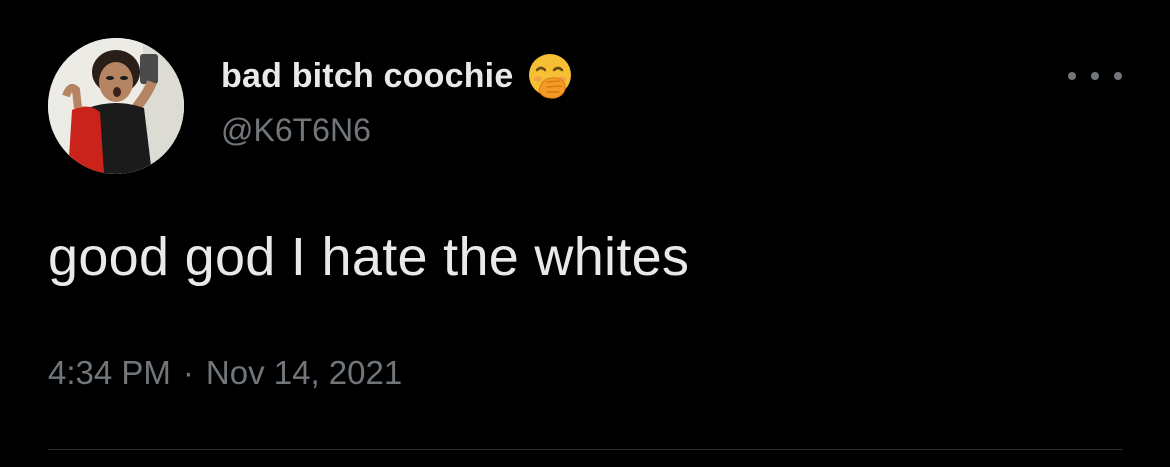 Image resolution: width=1170 pixels, height=467 pixels. I want to click on user-handle: @K6T6N6, so click(296, 130).